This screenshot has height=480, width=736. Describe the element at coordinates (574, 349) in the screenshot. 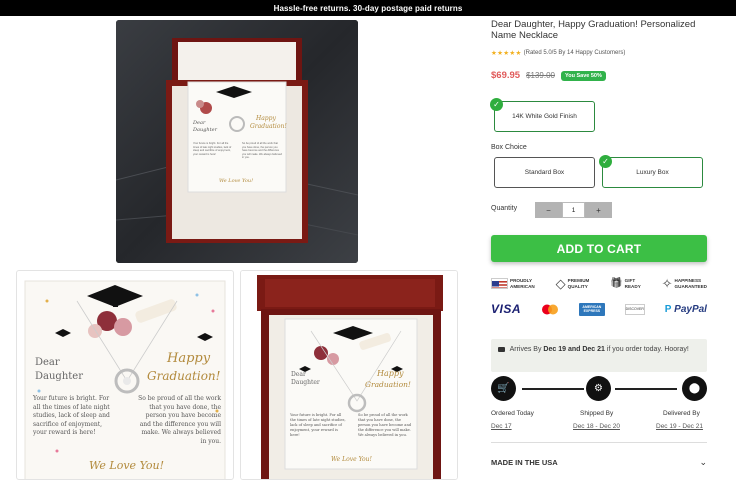

I see `arrives-dates: Dec 19 and Dec 21` at that location.